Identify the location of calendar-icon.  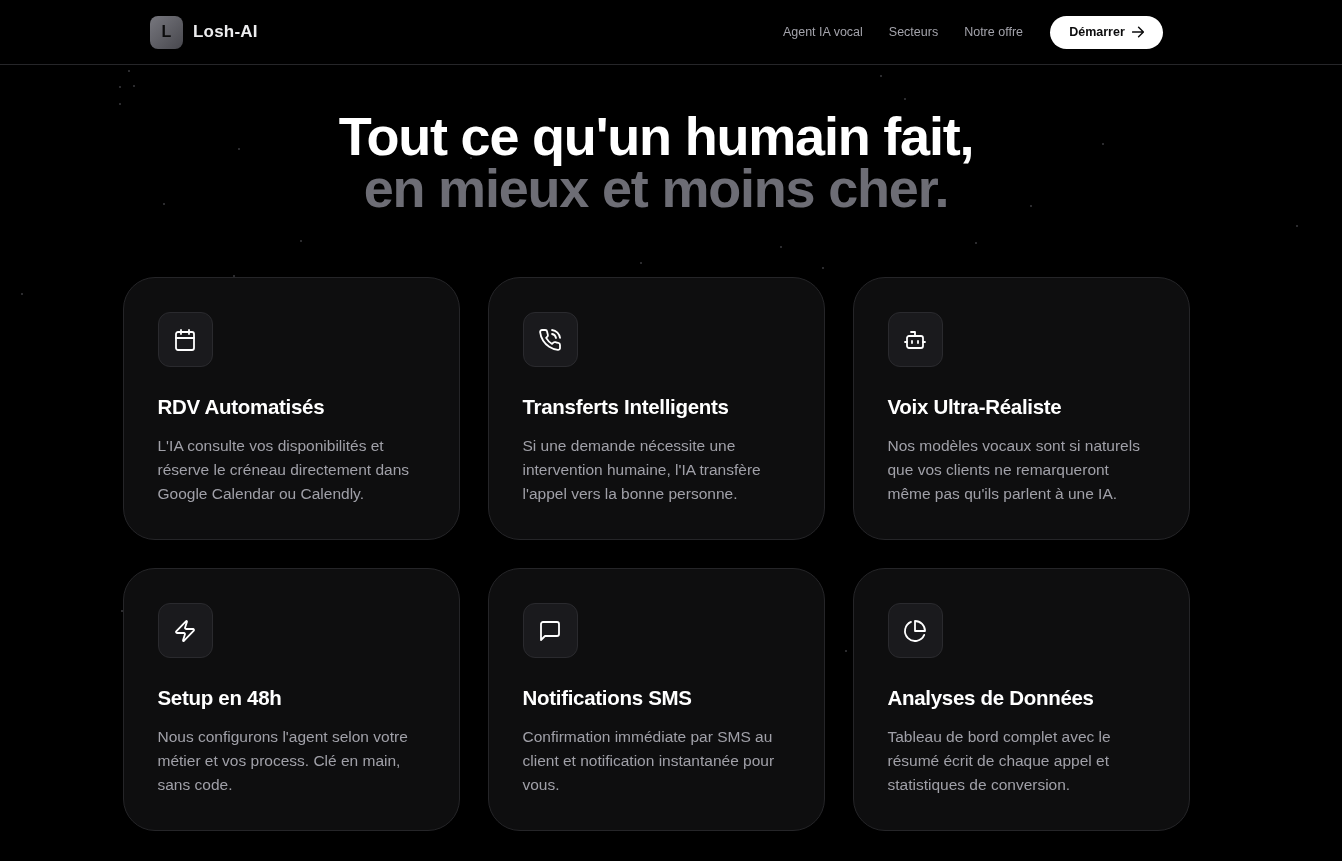
(185, 339).